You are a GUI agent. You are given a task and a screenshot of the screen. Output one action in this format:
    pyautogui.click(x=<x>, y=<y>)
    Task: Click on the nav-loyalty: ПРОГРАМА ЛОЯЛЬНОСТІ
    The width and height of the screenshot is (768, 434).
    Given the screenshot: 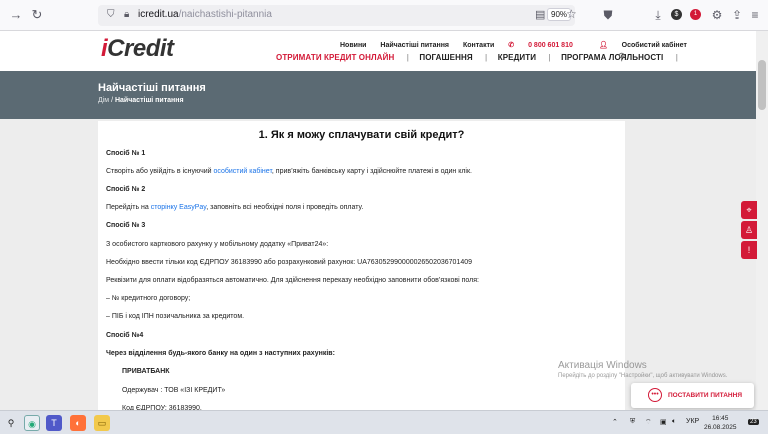 What is the action you would take?
    pyautogui.click(x=612, y=57)
    